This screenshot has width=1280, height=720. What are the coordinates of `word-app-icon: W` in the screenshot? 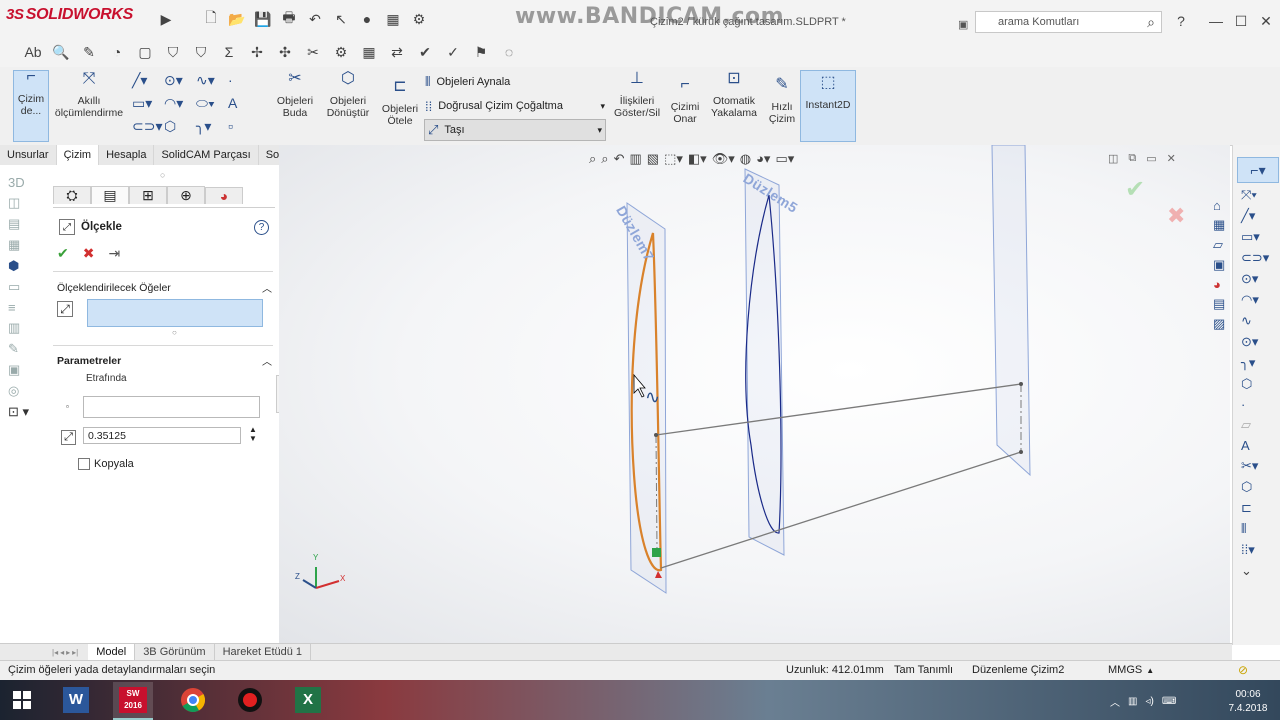 It's located at (76, 700).